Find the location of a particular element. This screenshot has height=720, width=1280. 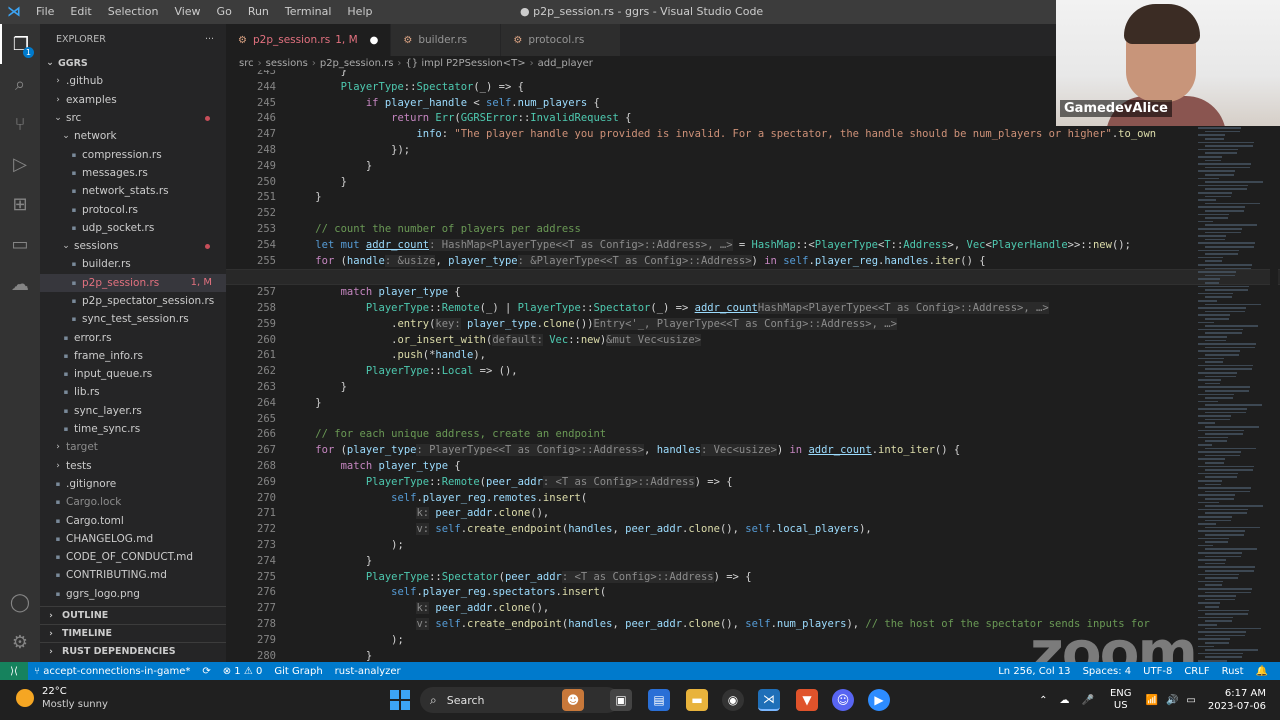

menu-view: View is located at coordinates (187, 12).